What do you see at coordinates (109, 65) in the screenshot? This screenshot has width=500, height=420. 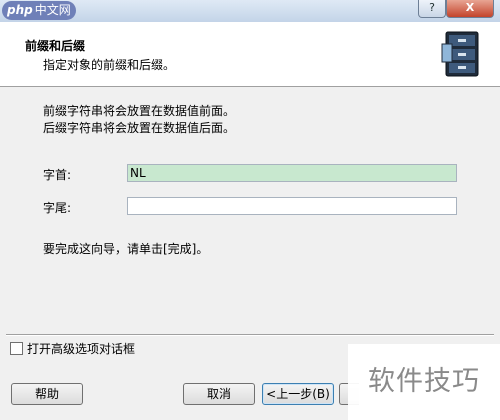 I see `page-subtitle: 指定对象的前缀和后缀。` at bounding box center [109, 65].